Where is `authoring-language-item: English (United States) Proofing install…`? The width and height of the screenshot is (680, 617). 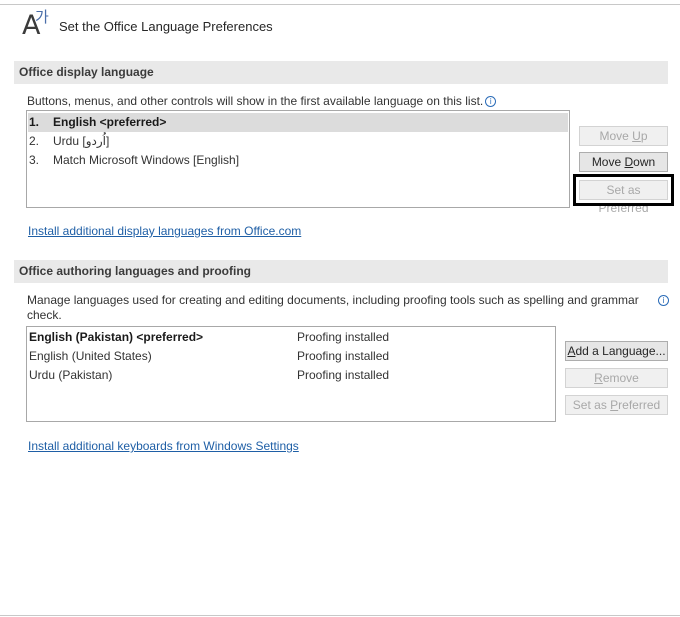
authoring-language-item: English (United States) Proofing install… is located at coordinates (291, 356).